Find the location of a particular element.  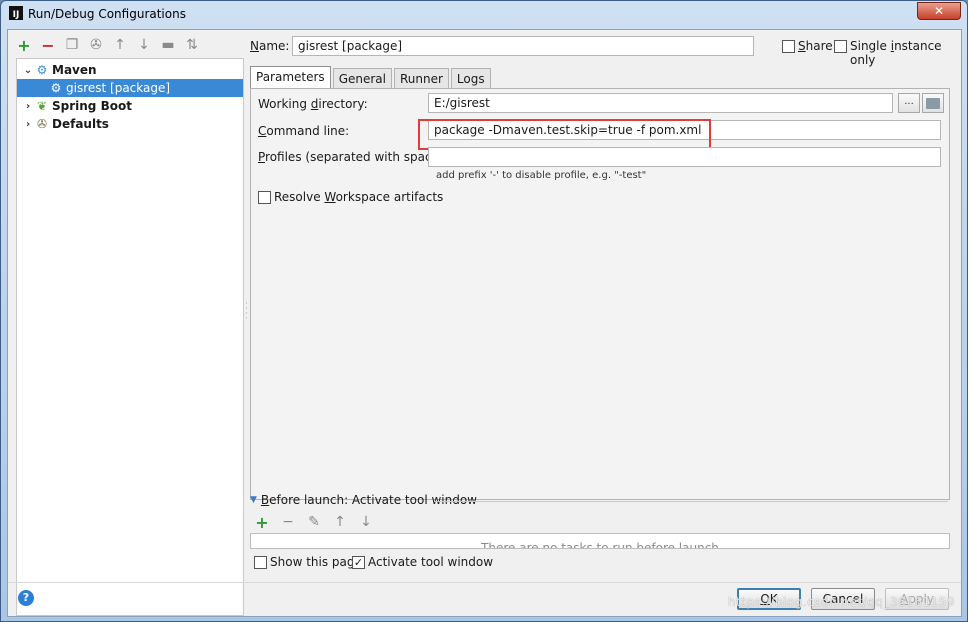

share-checkbox is located at coordinates (788, 46).